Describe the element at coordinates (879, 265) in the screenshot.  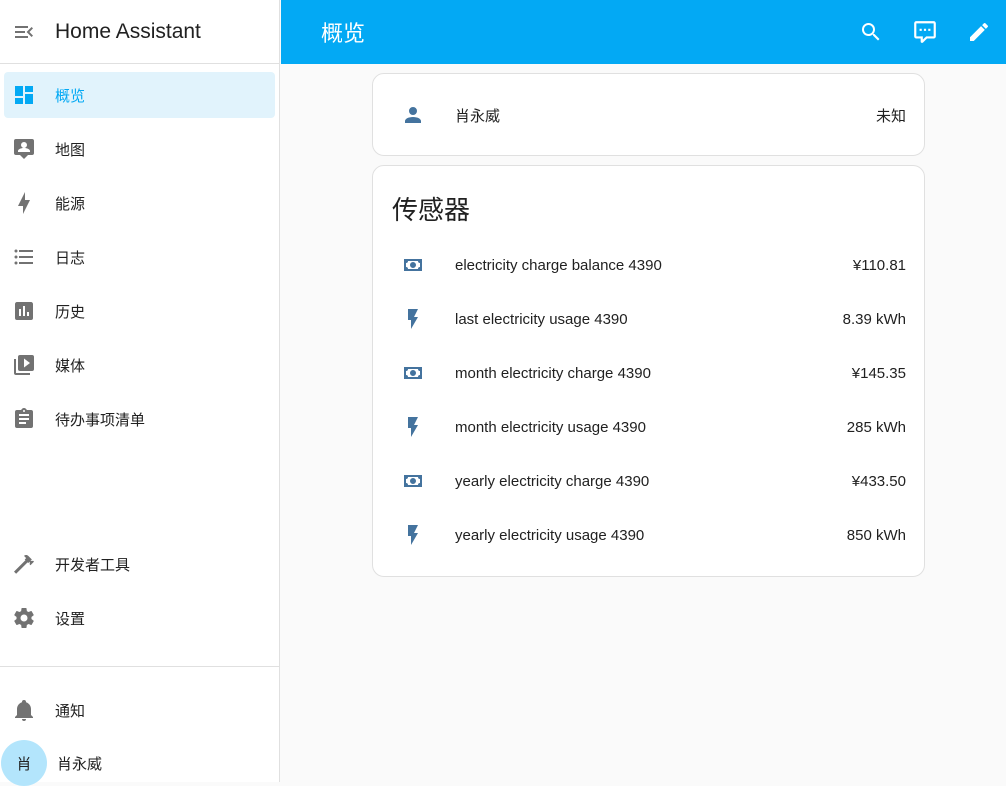
I see `sensor-value: ¥110.81` at that location.